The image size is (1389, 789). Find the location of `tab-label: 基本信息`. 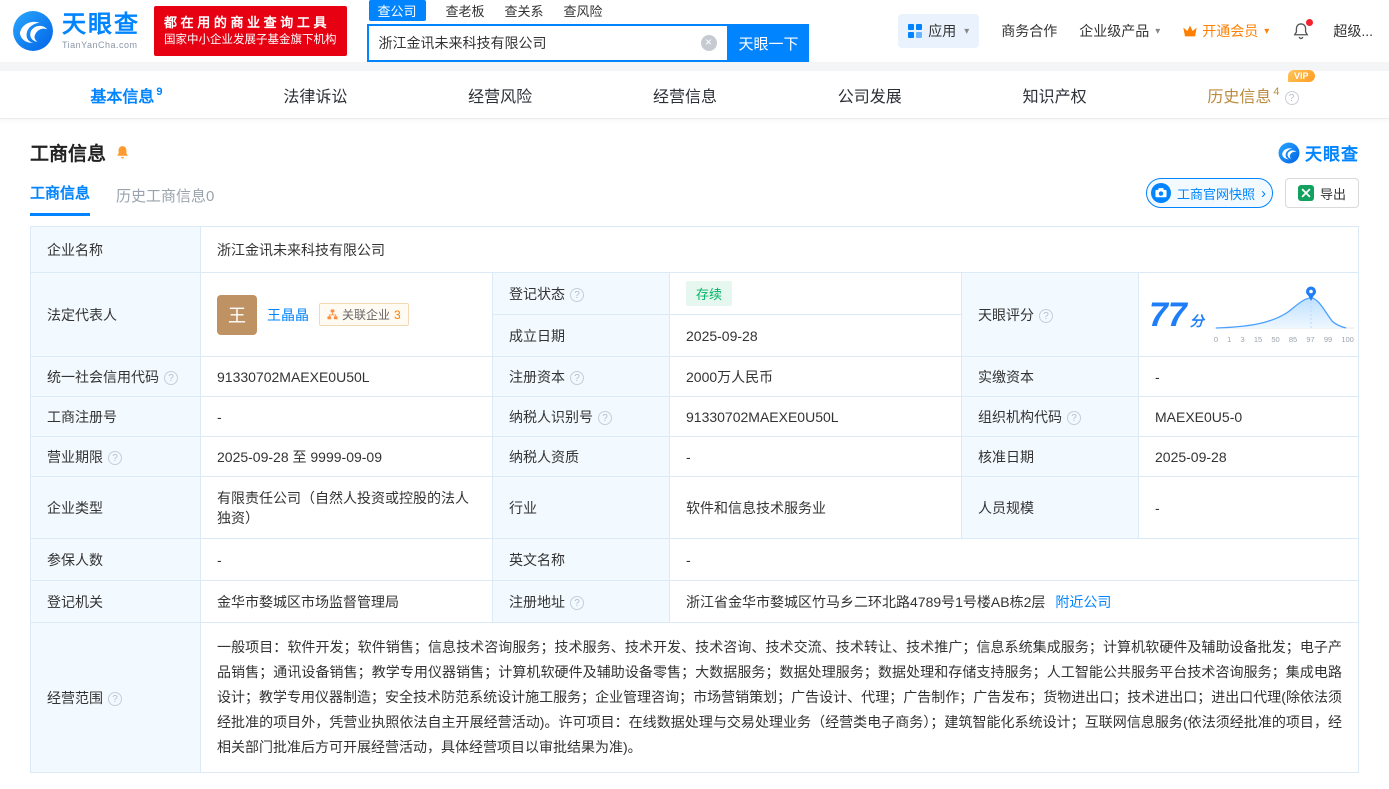

tab-label: 基本信息 is located at coordinates (122, 97).